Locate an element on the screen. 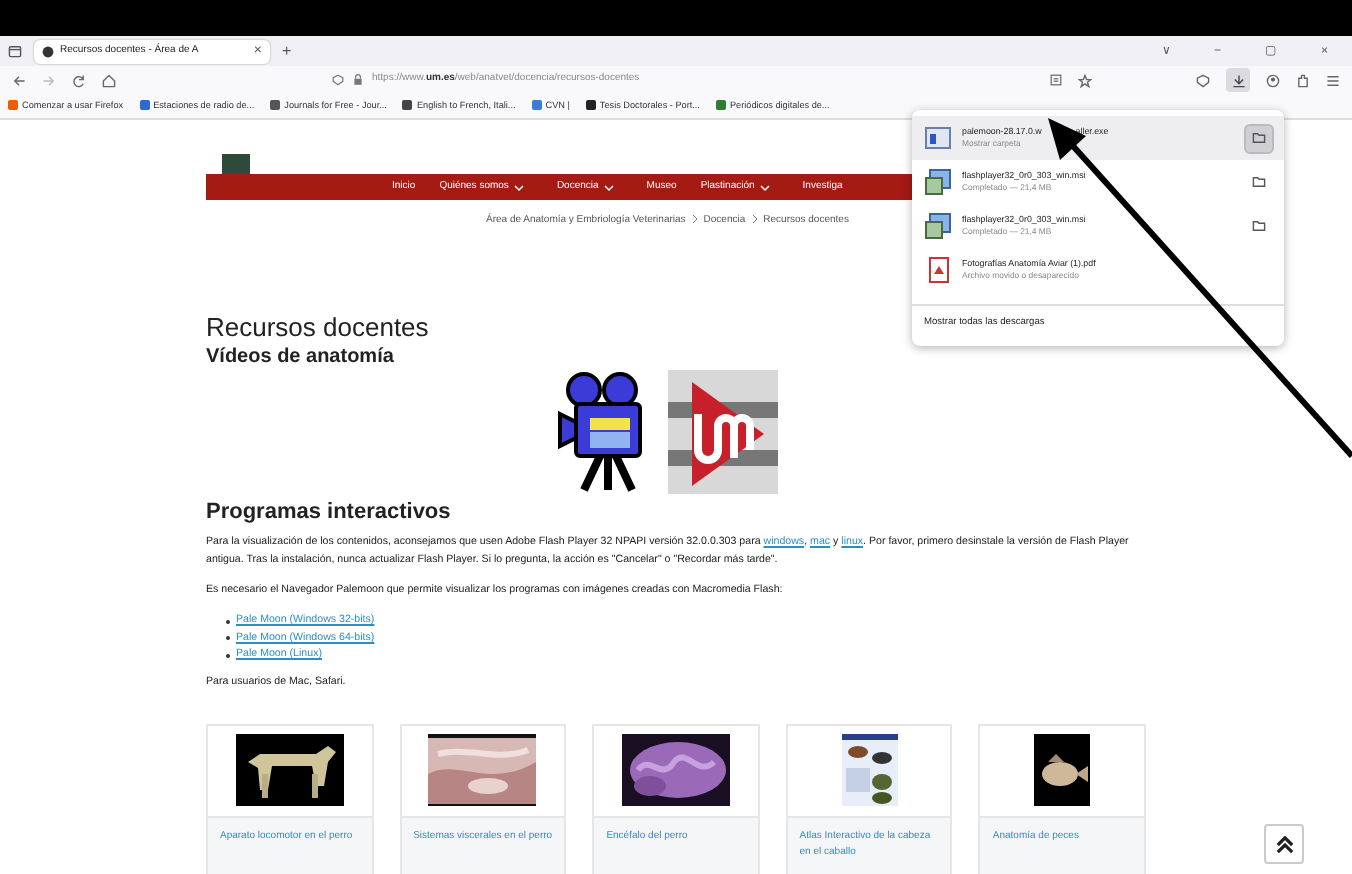 The width and height of the screenshot is (1352, 874). menu-icon is located at coordinates (1333, 80).